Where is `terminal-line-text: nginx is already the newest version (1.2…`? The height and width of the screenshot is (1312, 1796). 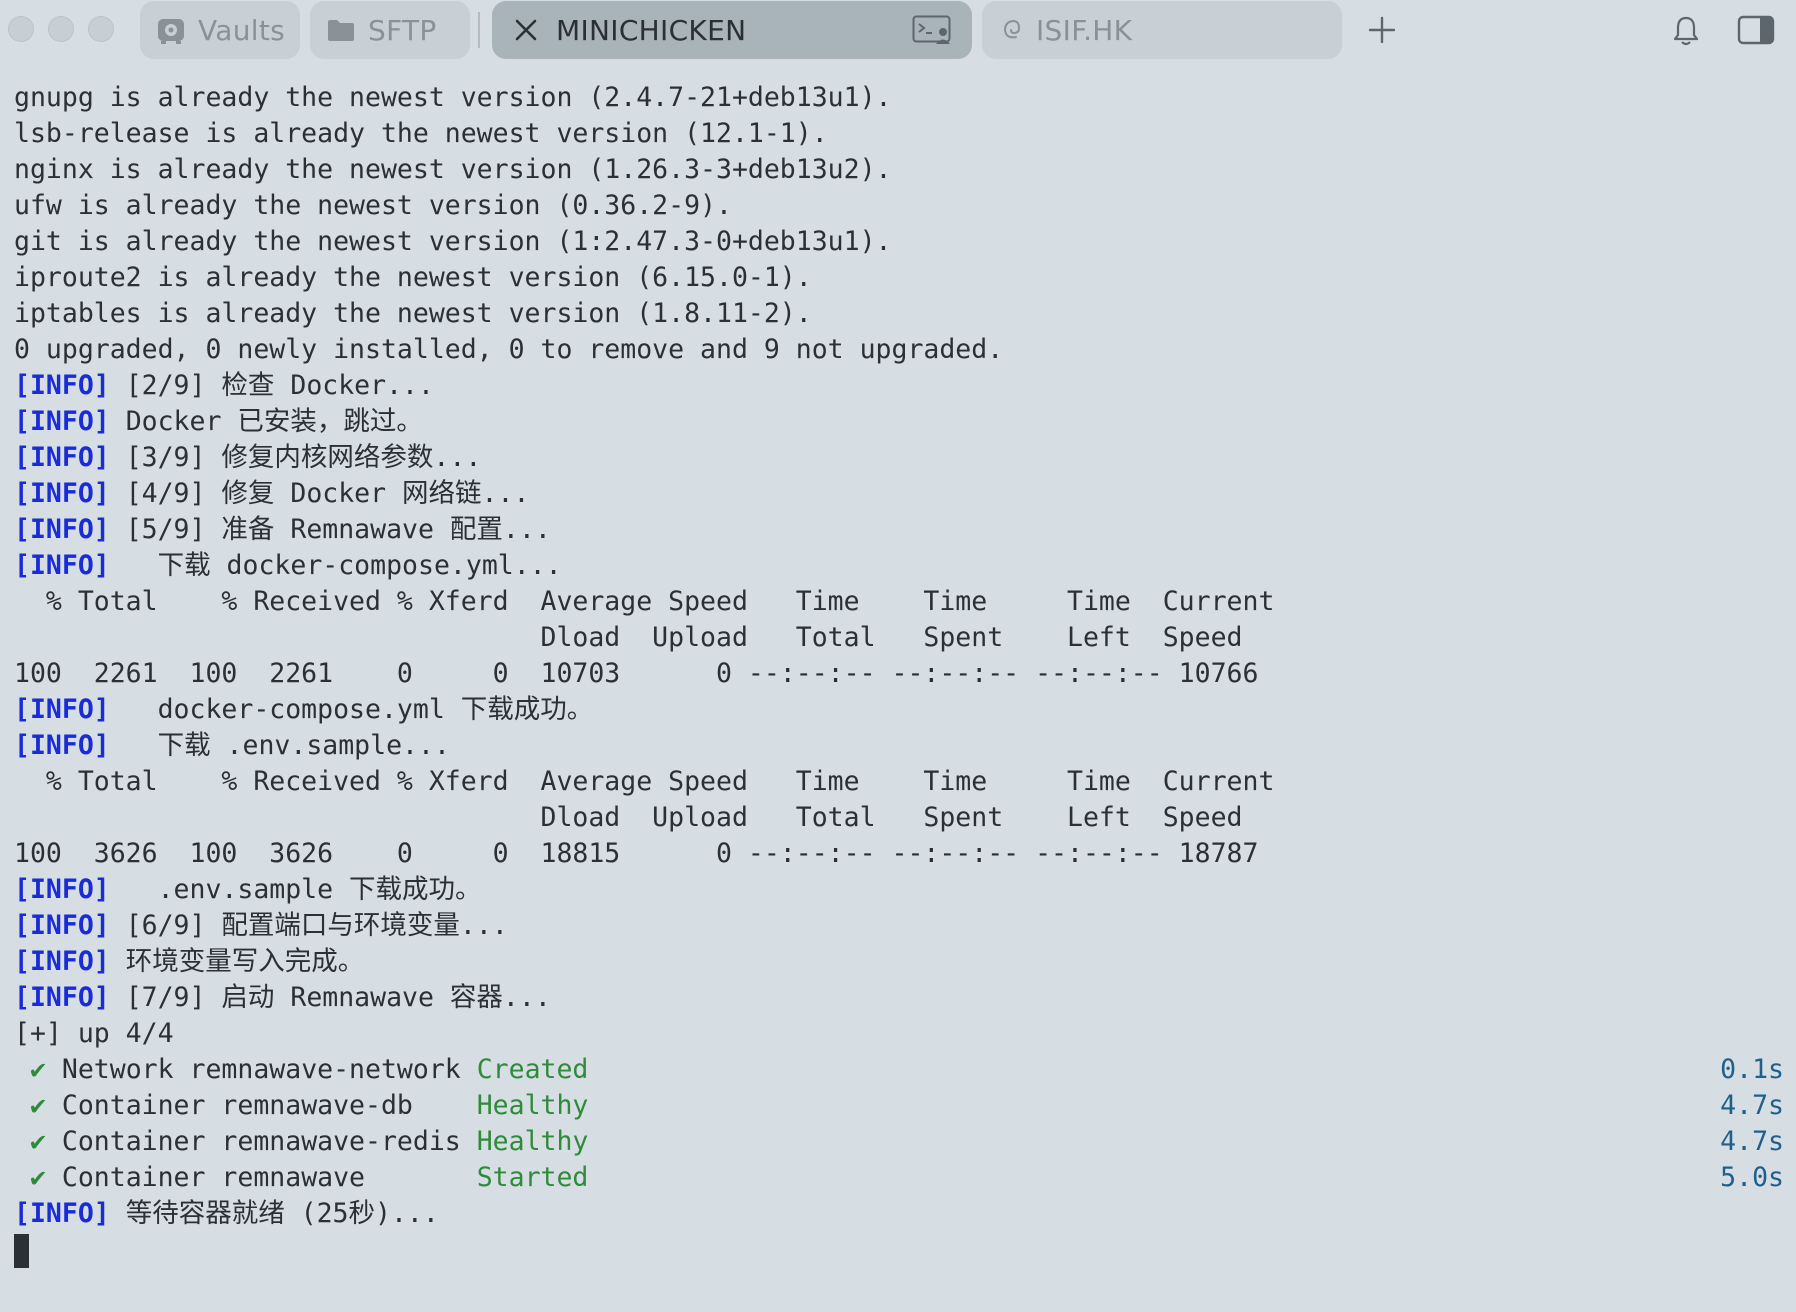 terminal-line-text: nginx is already the newest version (1.2… is located at coordinates (453, 169).